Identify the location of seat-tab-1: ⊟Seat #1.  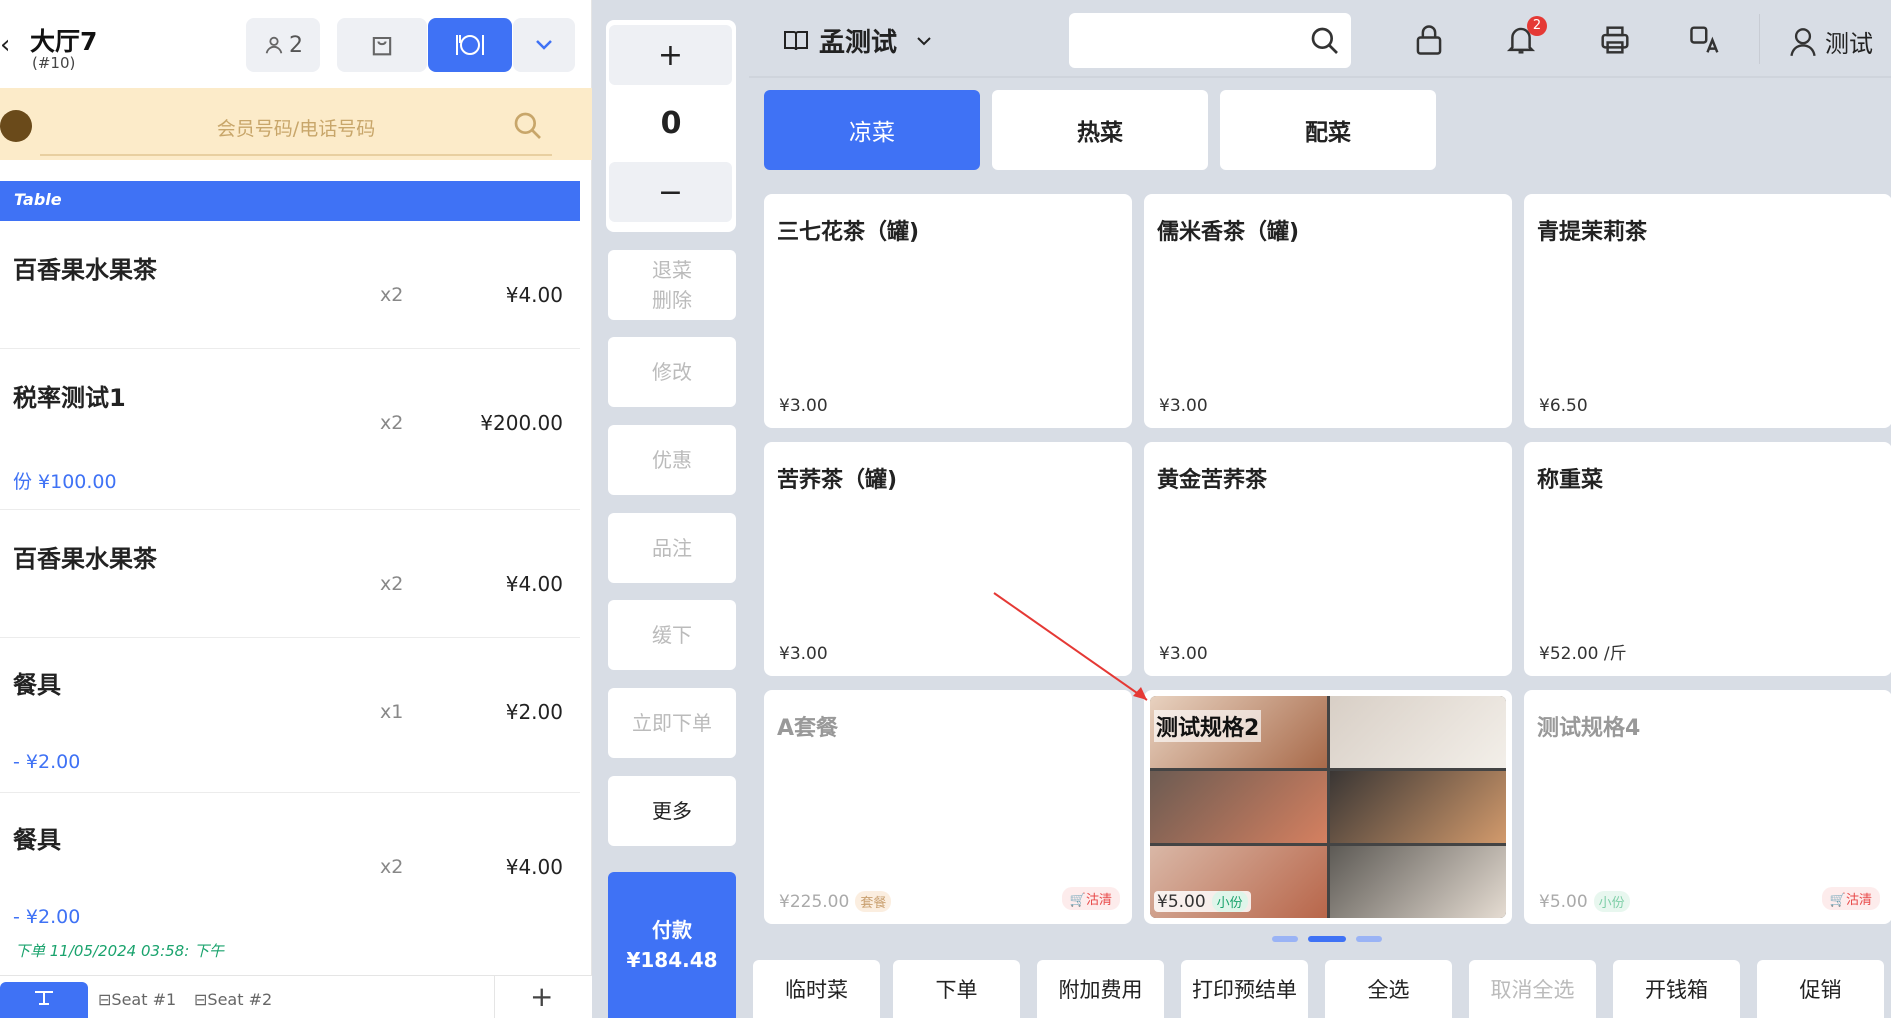
(137, 999).